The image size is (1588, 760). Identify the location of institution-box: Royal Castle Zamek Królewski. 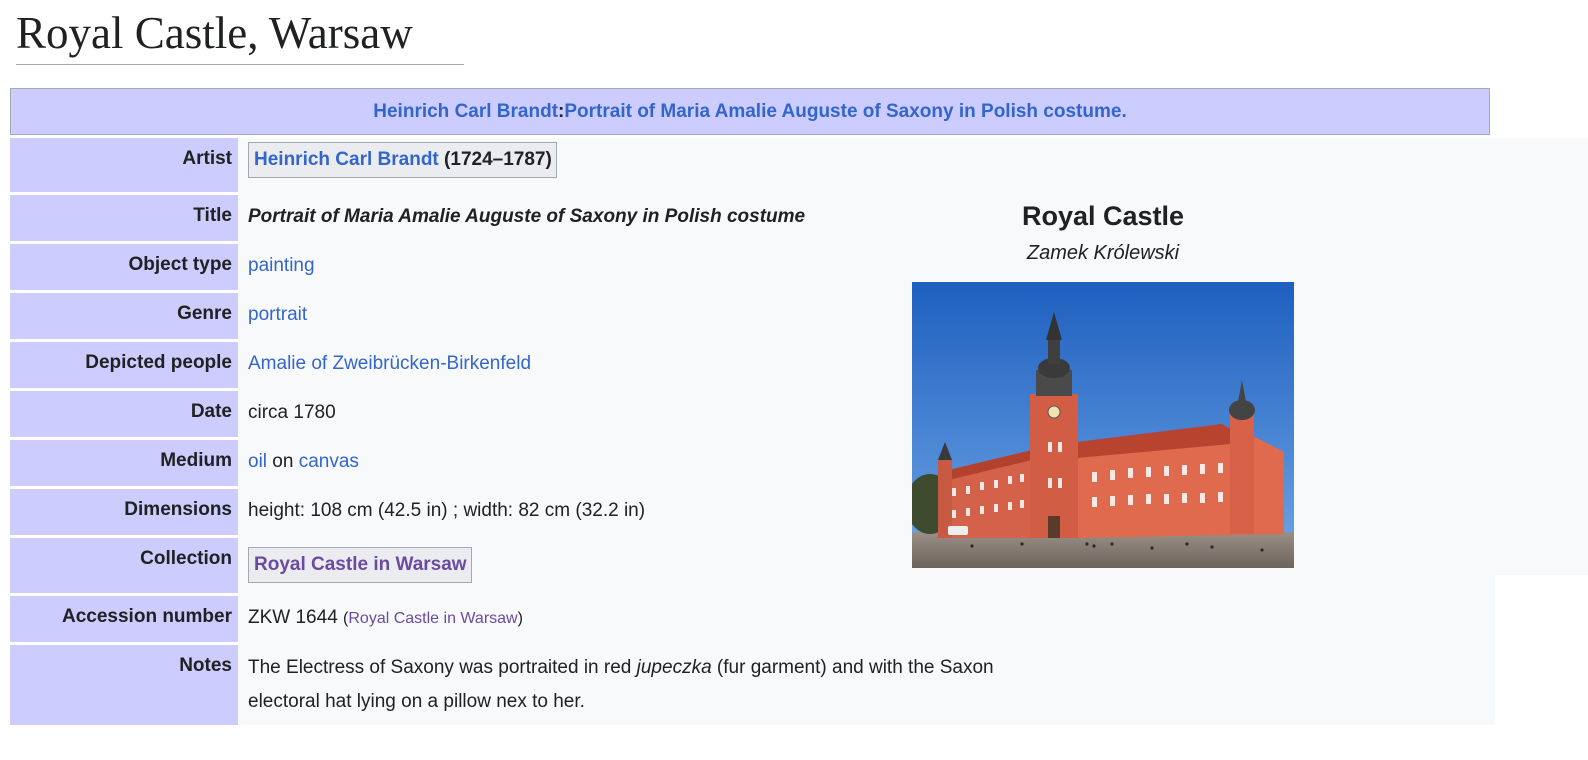
(1103, 383).